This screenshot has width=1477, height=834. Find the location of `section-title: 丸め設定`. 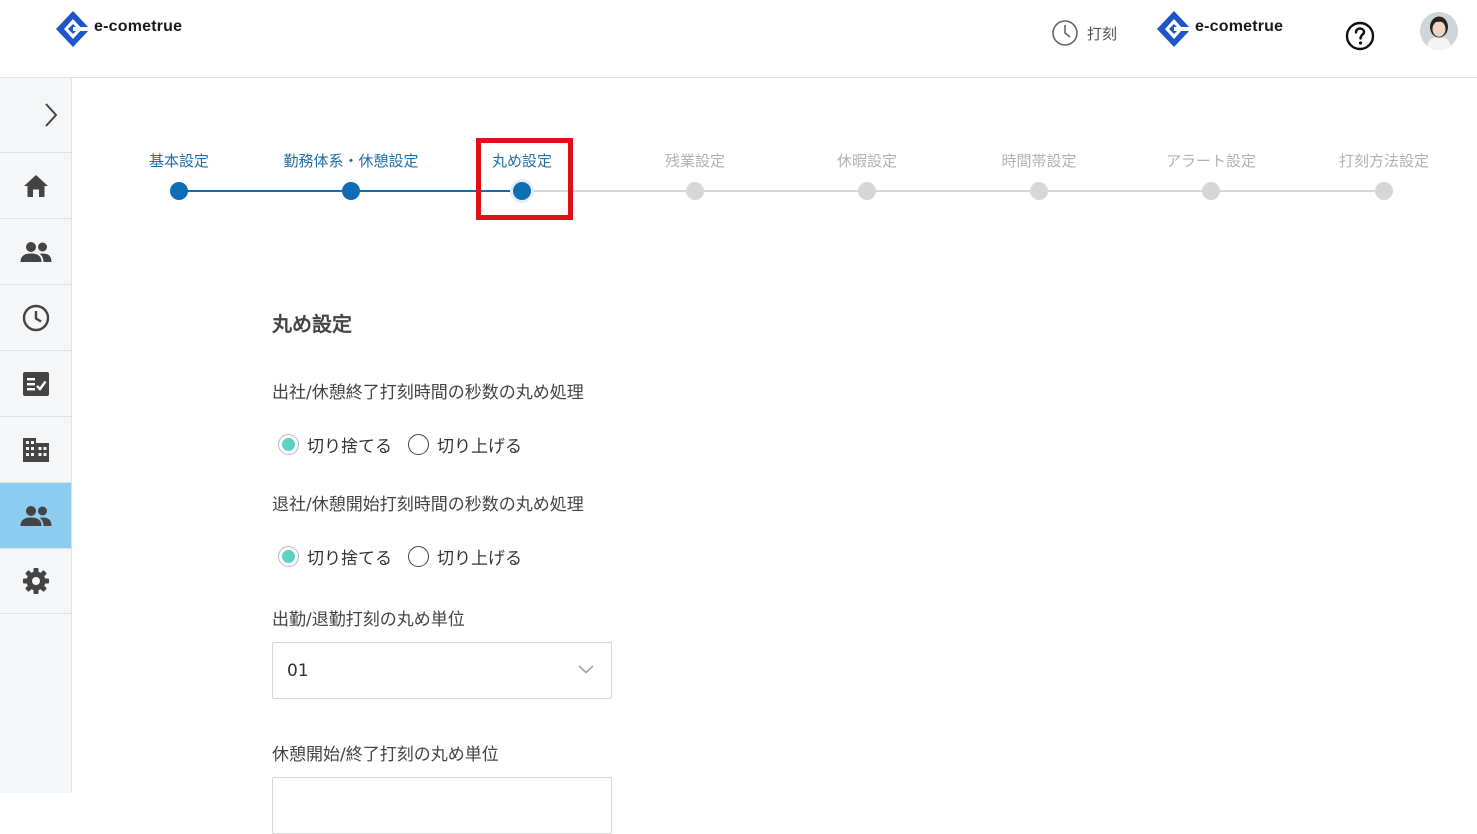

section-title: 丸め設定 is located at coordinates (312, 324).